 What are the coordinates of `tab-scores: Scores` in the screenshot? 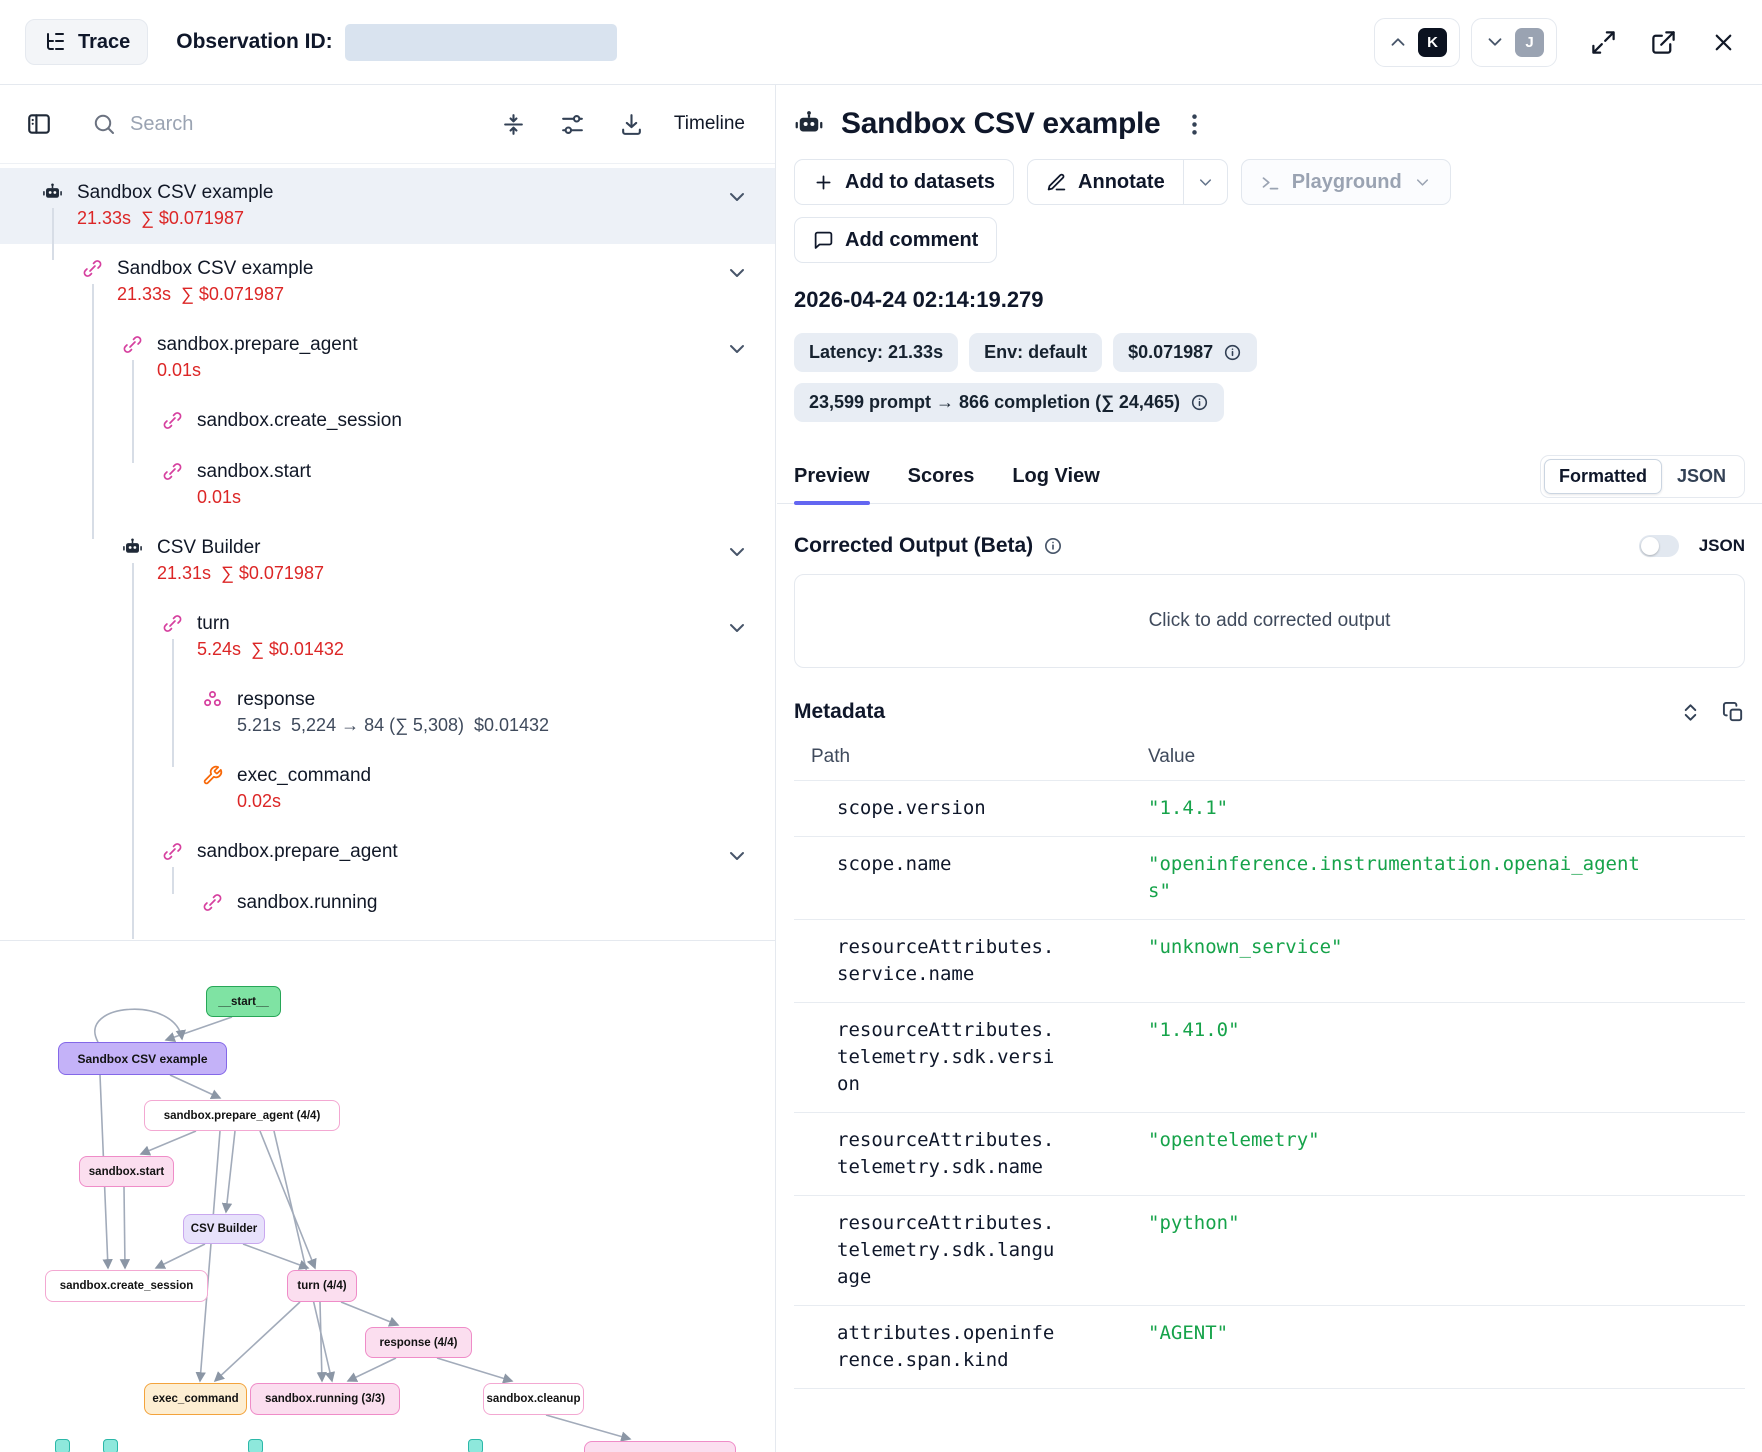 It's located at (941, 477).